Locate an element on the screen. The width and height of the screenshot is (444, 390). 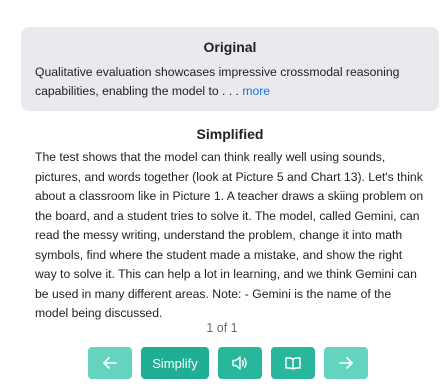
simplify-button: Simplify is located at coordinates (175, 363).